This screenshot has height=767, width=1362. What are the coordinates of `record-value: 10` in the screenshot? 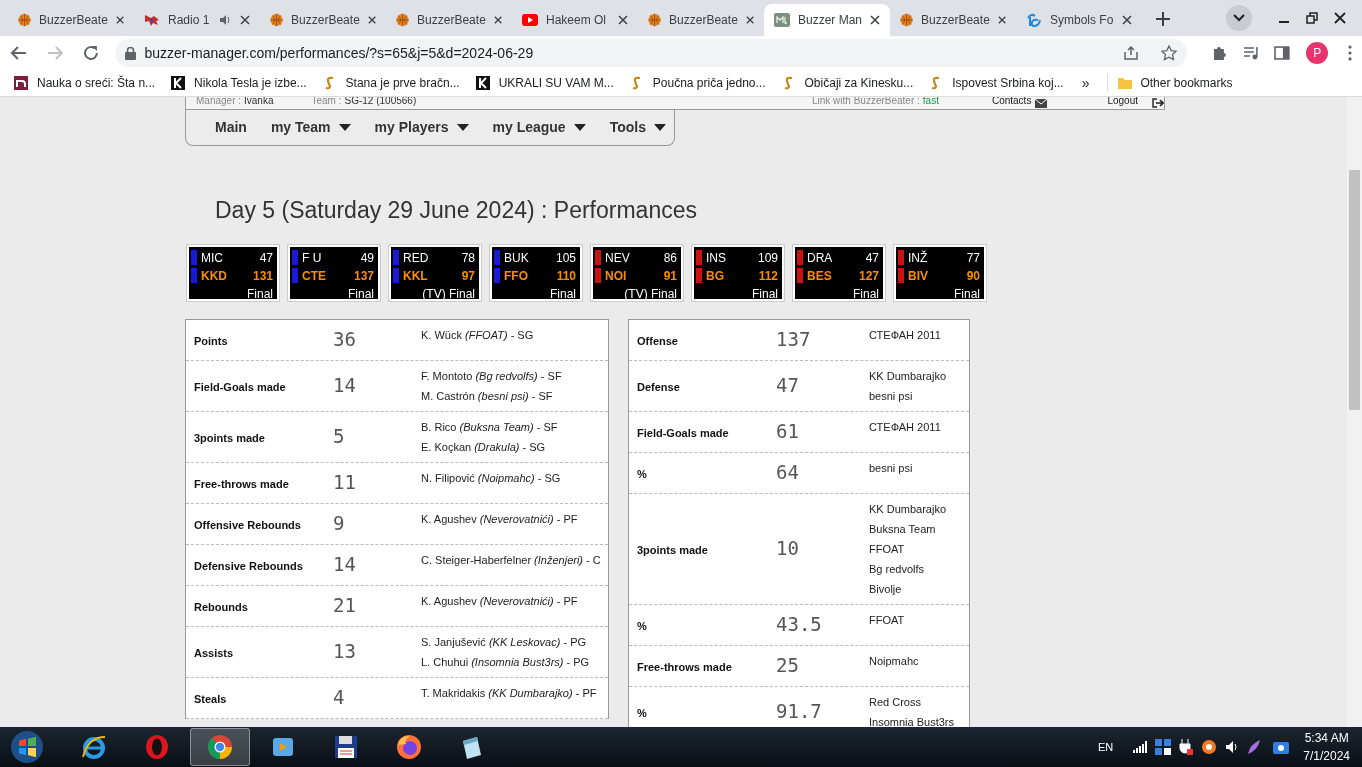 It's located at (787, 548).